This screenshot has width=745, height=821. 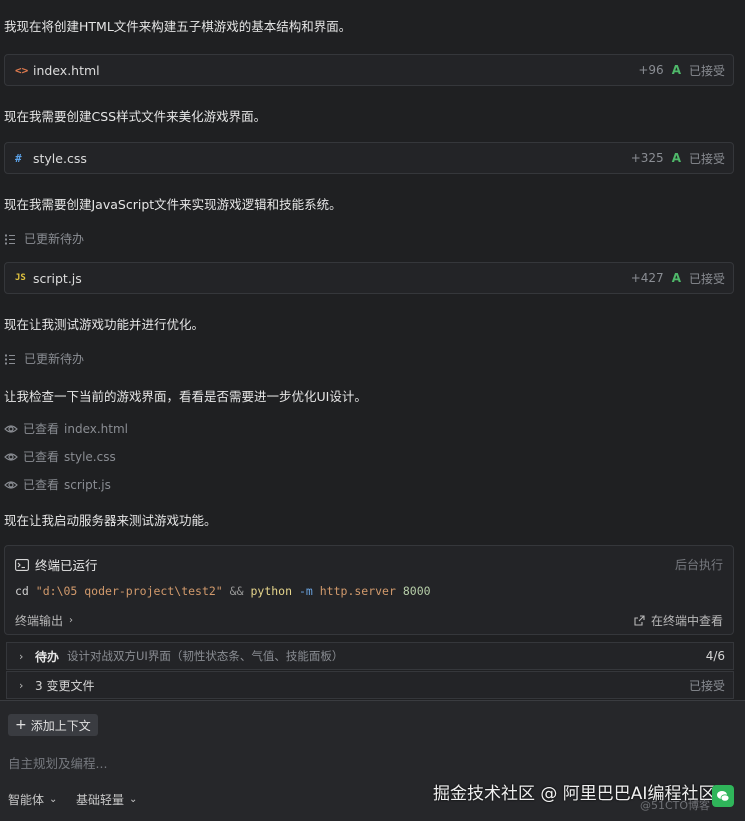 What do you see at coordinates (22, 564) in the screenshot?
I see `terminal-icon` at bounding box center [22, 564].